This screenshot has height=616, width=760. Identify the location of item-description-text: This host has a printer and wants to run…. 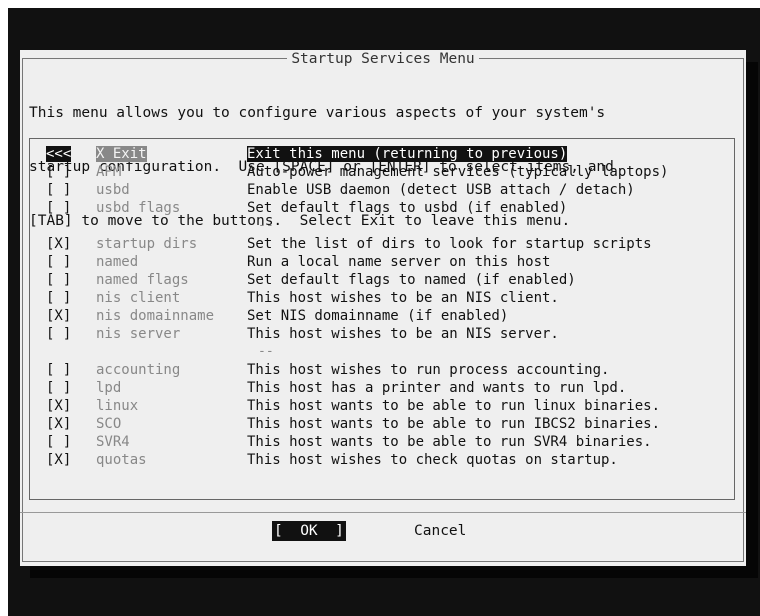
(437, 388).